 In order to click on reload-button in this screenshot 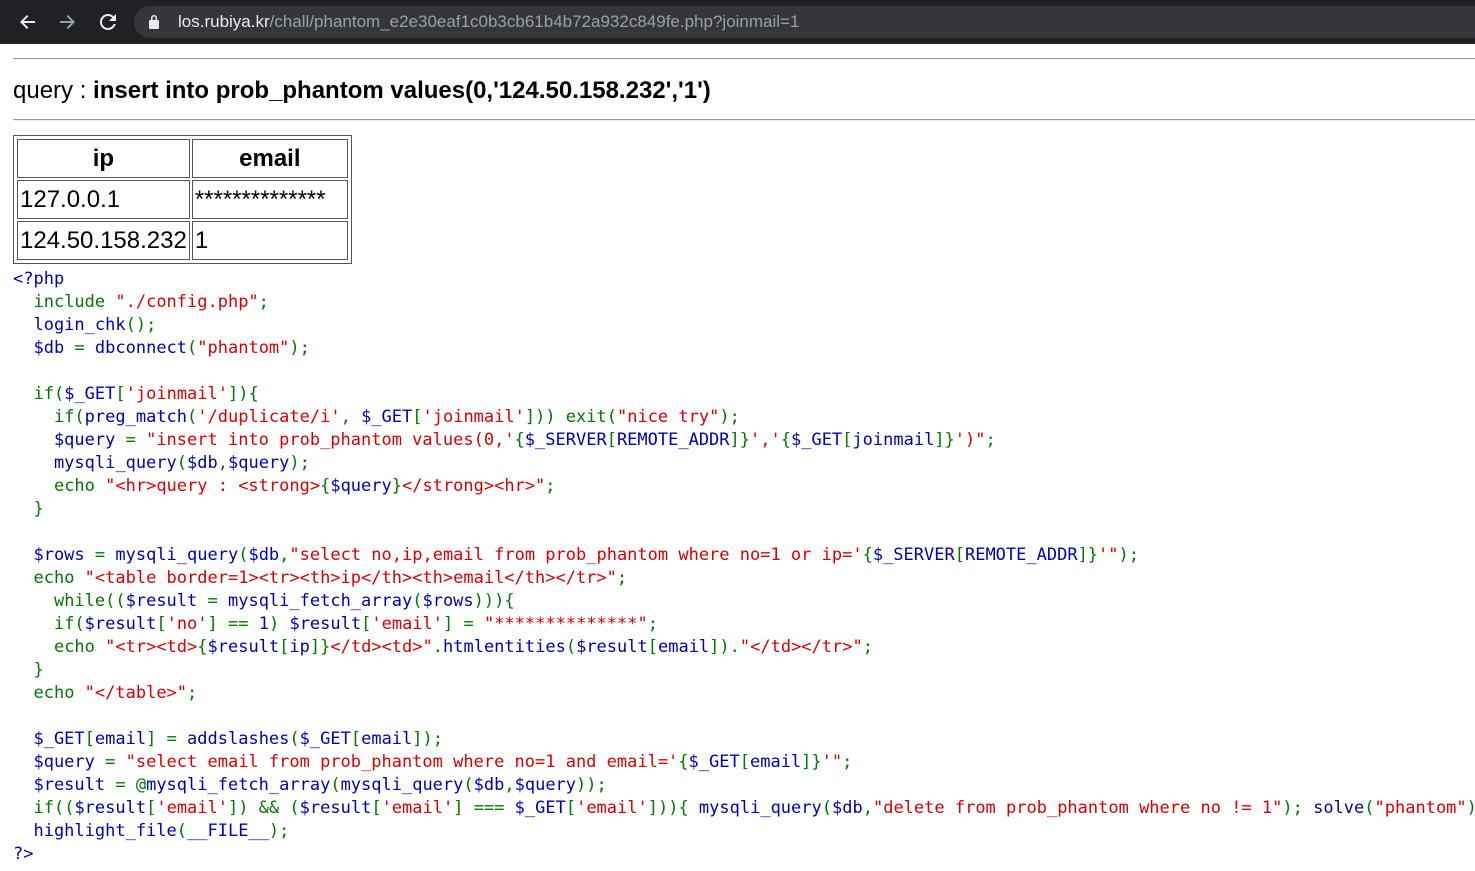, I will do `click(108, 22)`.